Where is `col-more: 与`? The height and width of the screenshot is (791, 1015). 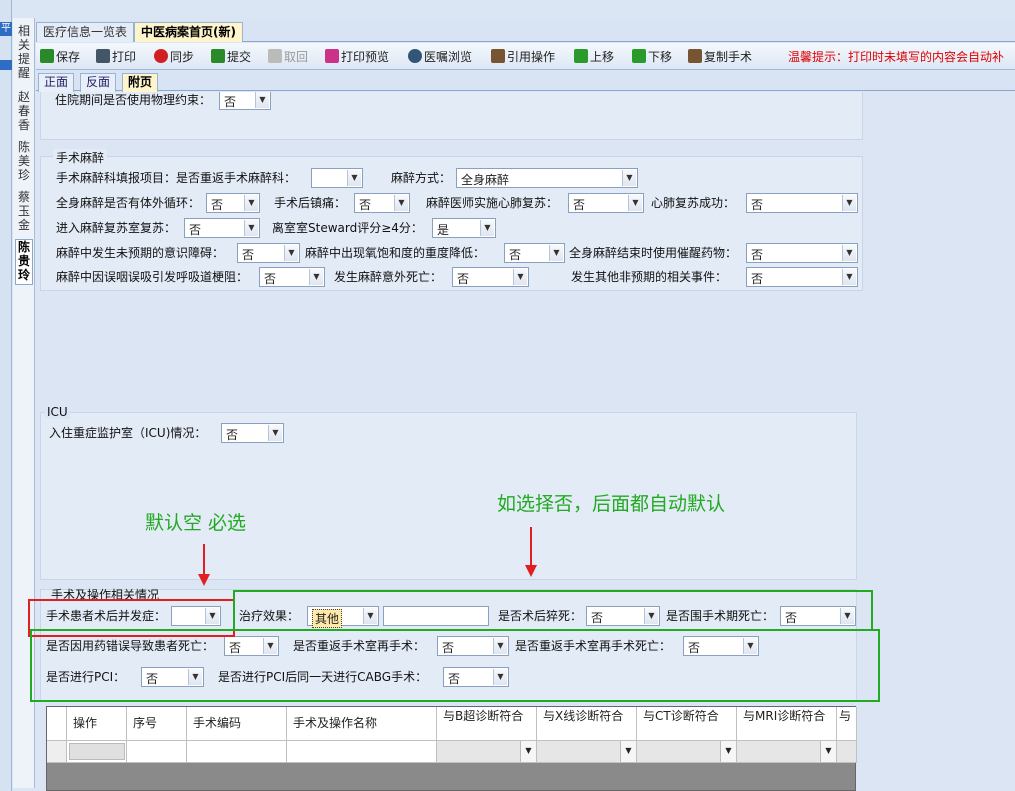
col-more: 与 is located at coordinates (847, 724).